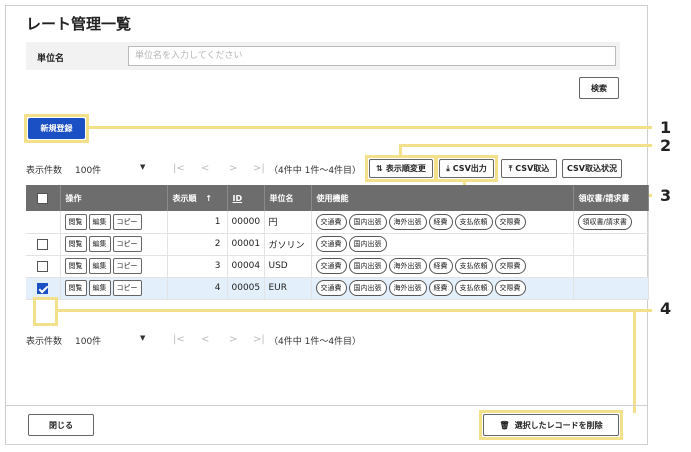  Describe the element at coordinates (197, 198) in the screenshot. I see `header-order: 表示順 ↑` at that location.